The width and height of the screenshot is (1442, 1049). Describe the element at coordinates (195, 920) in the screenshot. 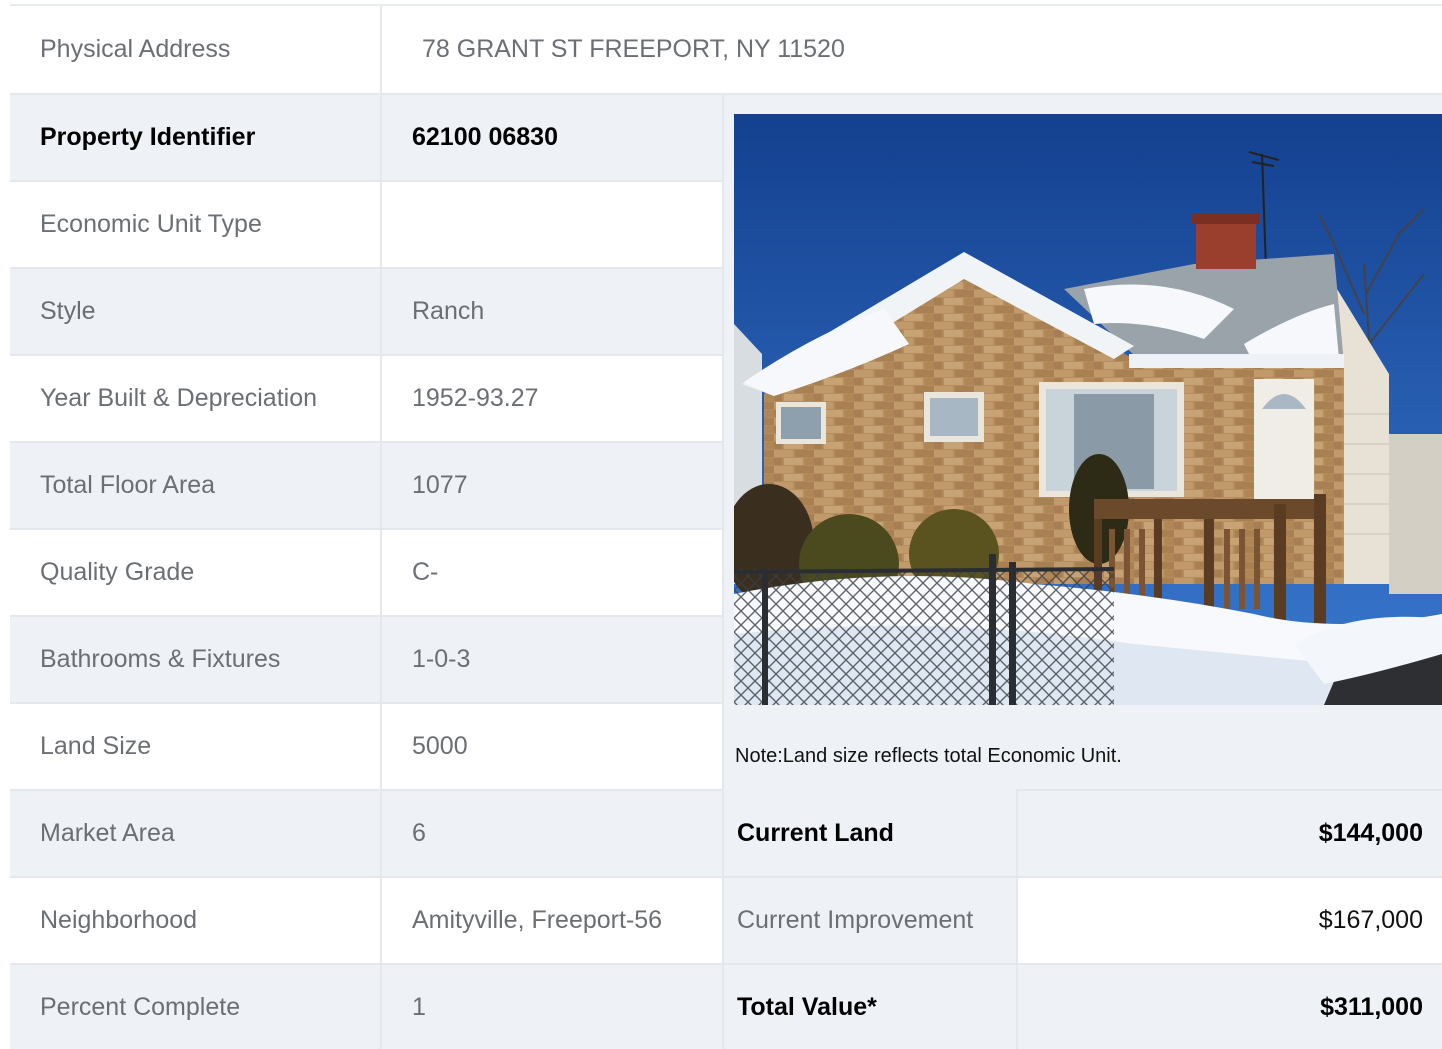

I see `detail-label-neighborhood: Neighborhood` at that location.